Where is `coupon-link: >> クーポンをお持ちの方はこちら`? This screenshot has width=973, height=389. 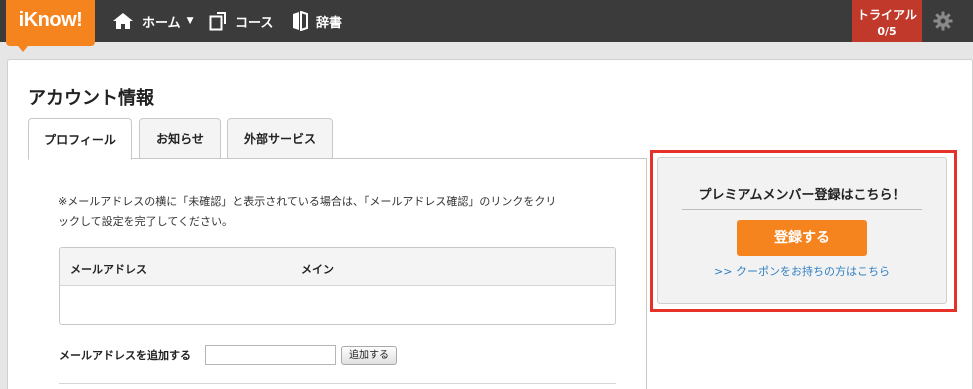
coupon-link: >> クーポンをお持ちの方はこちら is located at coordinates (802, 271).